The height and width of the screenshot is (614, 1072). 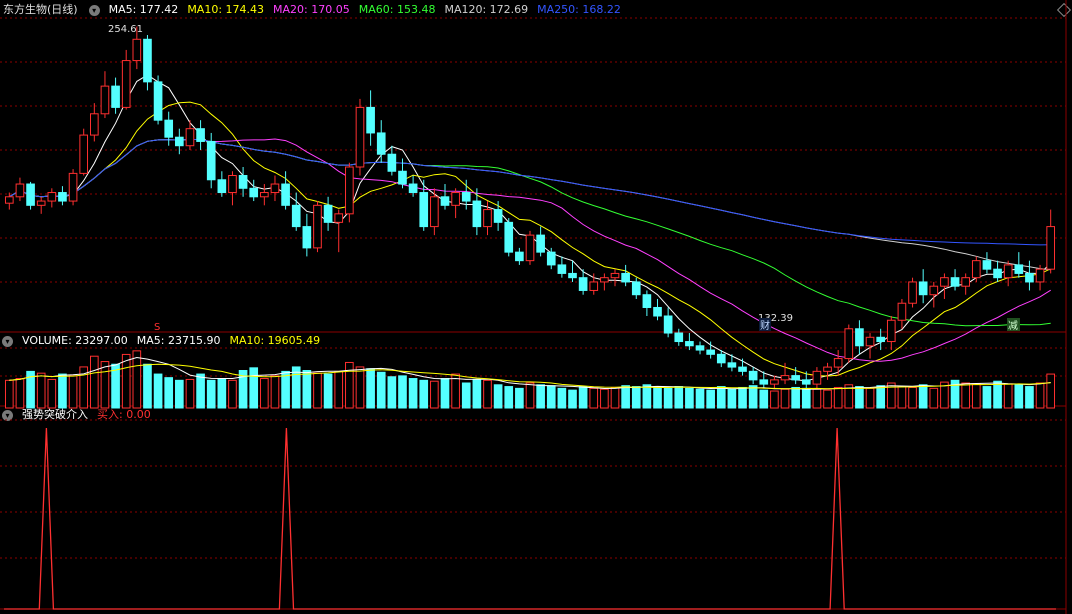 What do you see at coordinates (1013, 326) in the screenshot?
I see `jian-marker: 减` at bounding box center [1013, 326].